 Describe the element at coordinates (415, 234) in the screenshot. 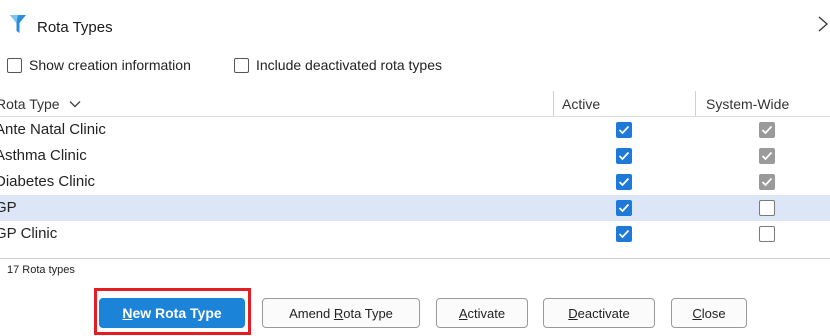

I see `table-row: GP Clinic` at that location.